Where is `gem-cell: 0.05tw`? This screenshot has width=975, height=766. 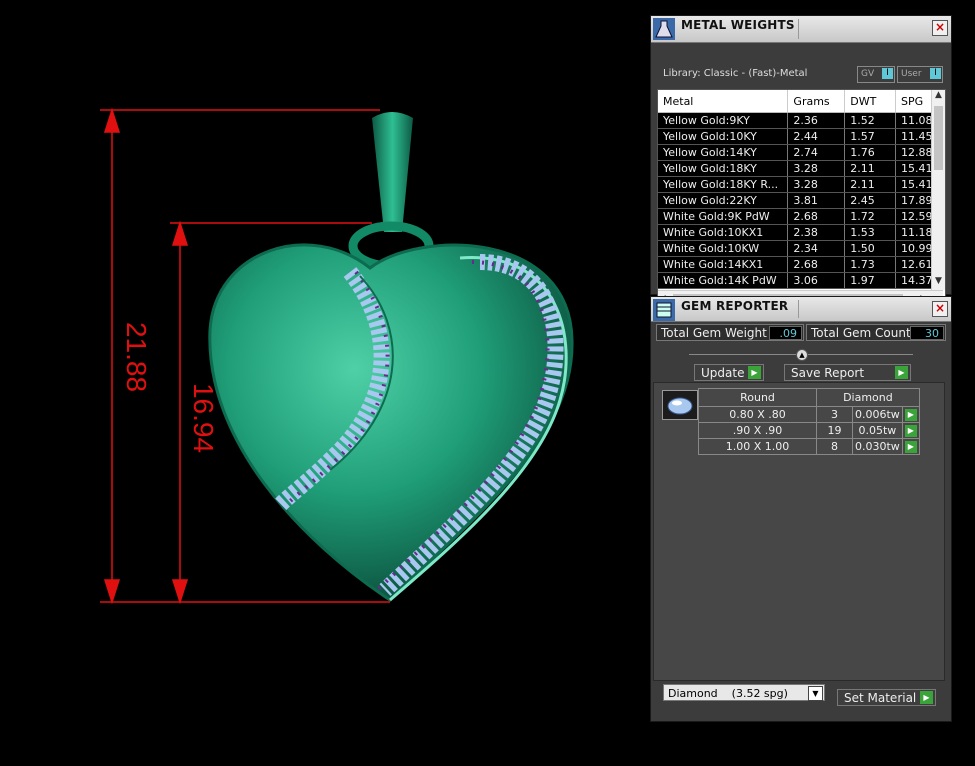 gem-cell: 0.05tw is located at coordinates (877, 430).